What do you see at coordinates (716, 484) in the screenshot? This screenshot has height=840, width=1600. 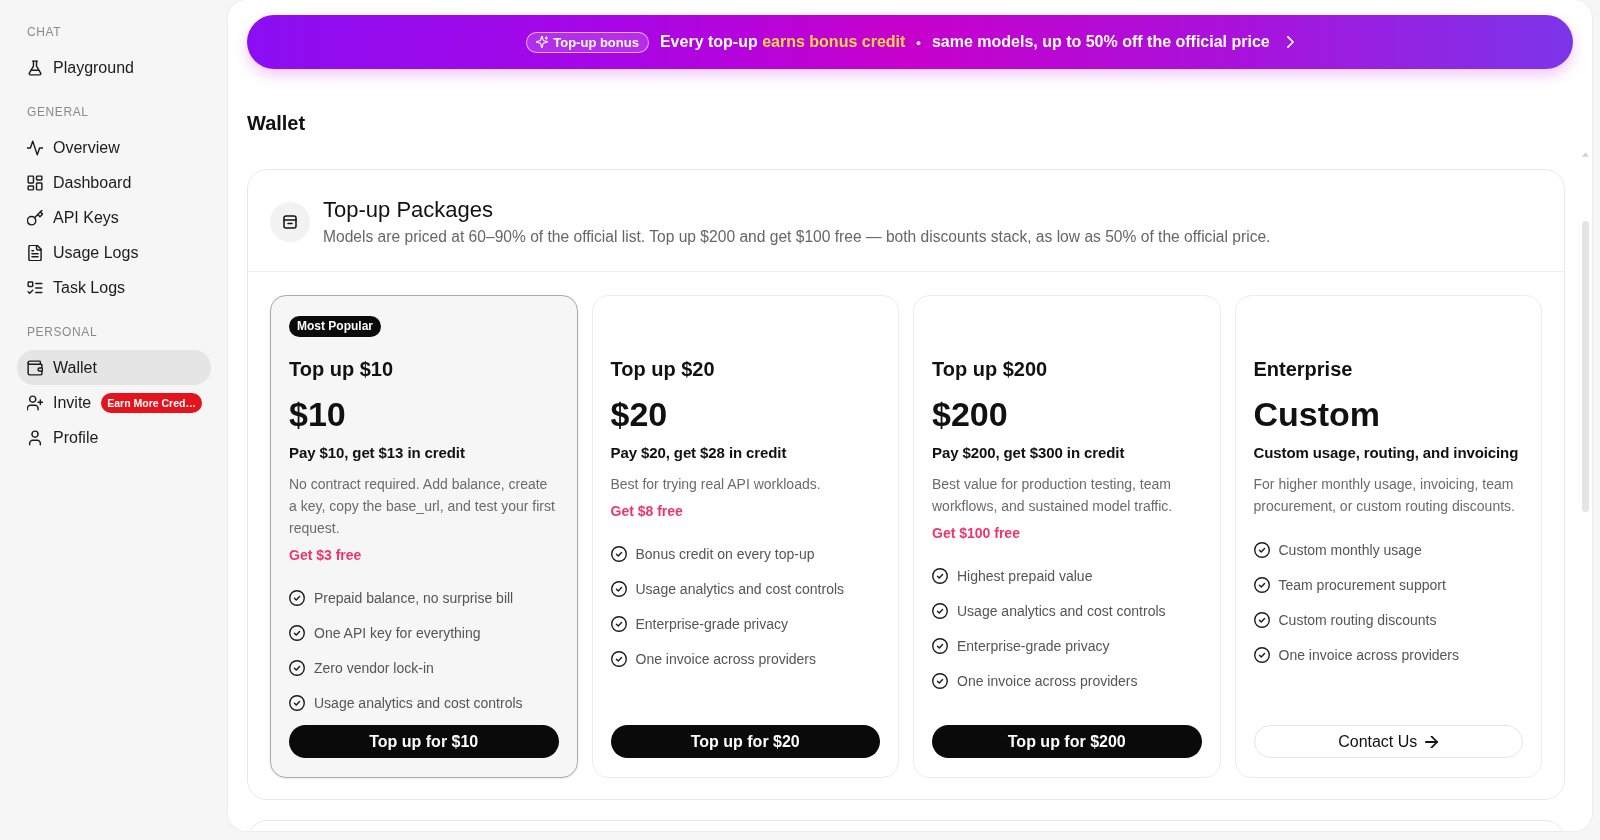 I see `package-description: Best for trying real API workloads.` at bounding box center [716, 484].